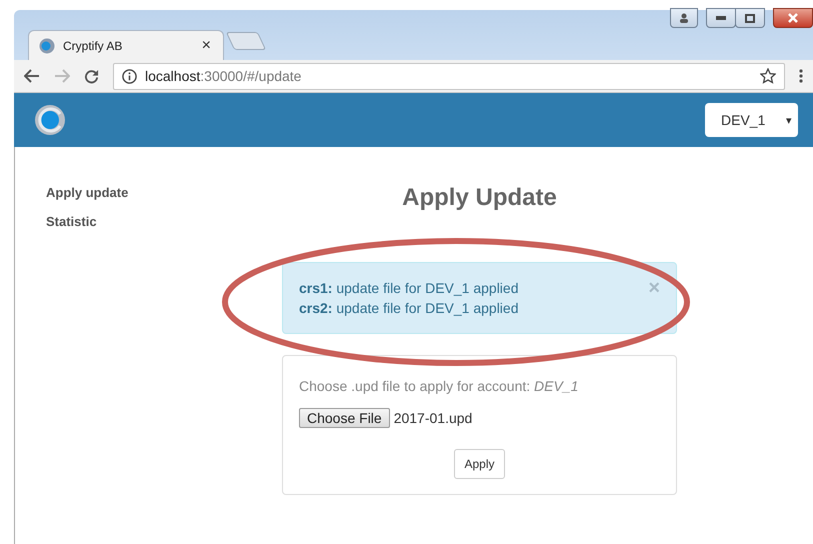  I want to click on close-icon, so click(793, 18).